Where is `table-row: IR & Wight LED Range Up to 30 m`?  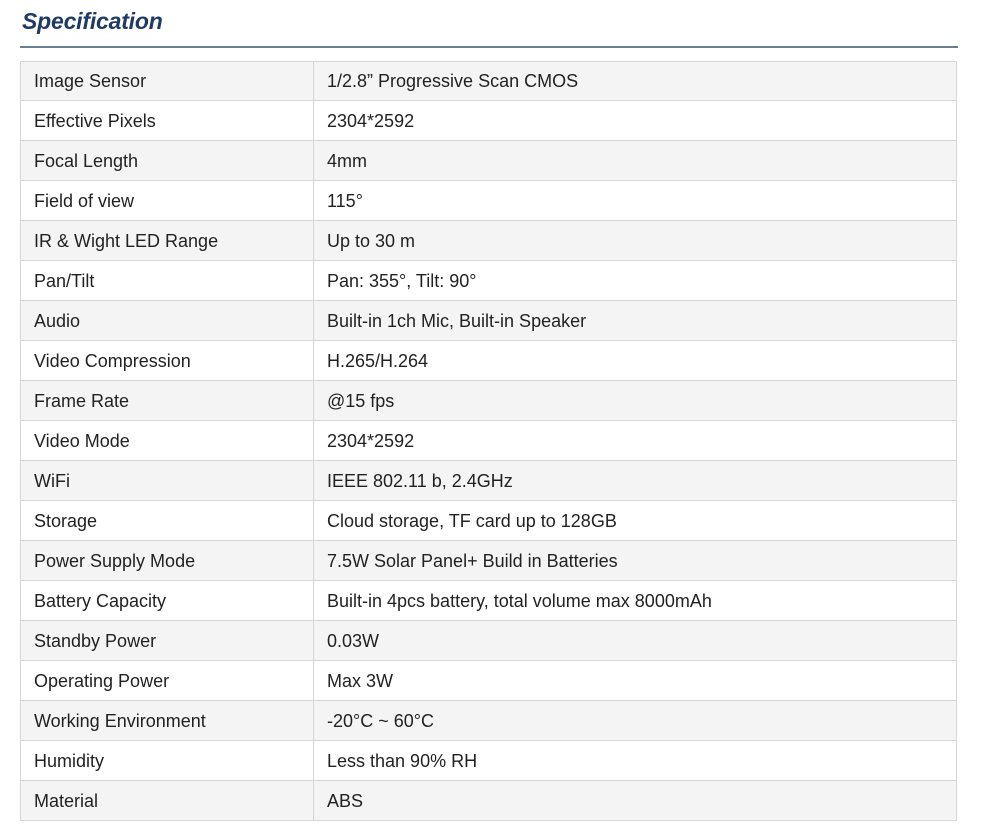 table-row: IR & Wight LED Range Up to 30 m is located at coordinates (488, 240).